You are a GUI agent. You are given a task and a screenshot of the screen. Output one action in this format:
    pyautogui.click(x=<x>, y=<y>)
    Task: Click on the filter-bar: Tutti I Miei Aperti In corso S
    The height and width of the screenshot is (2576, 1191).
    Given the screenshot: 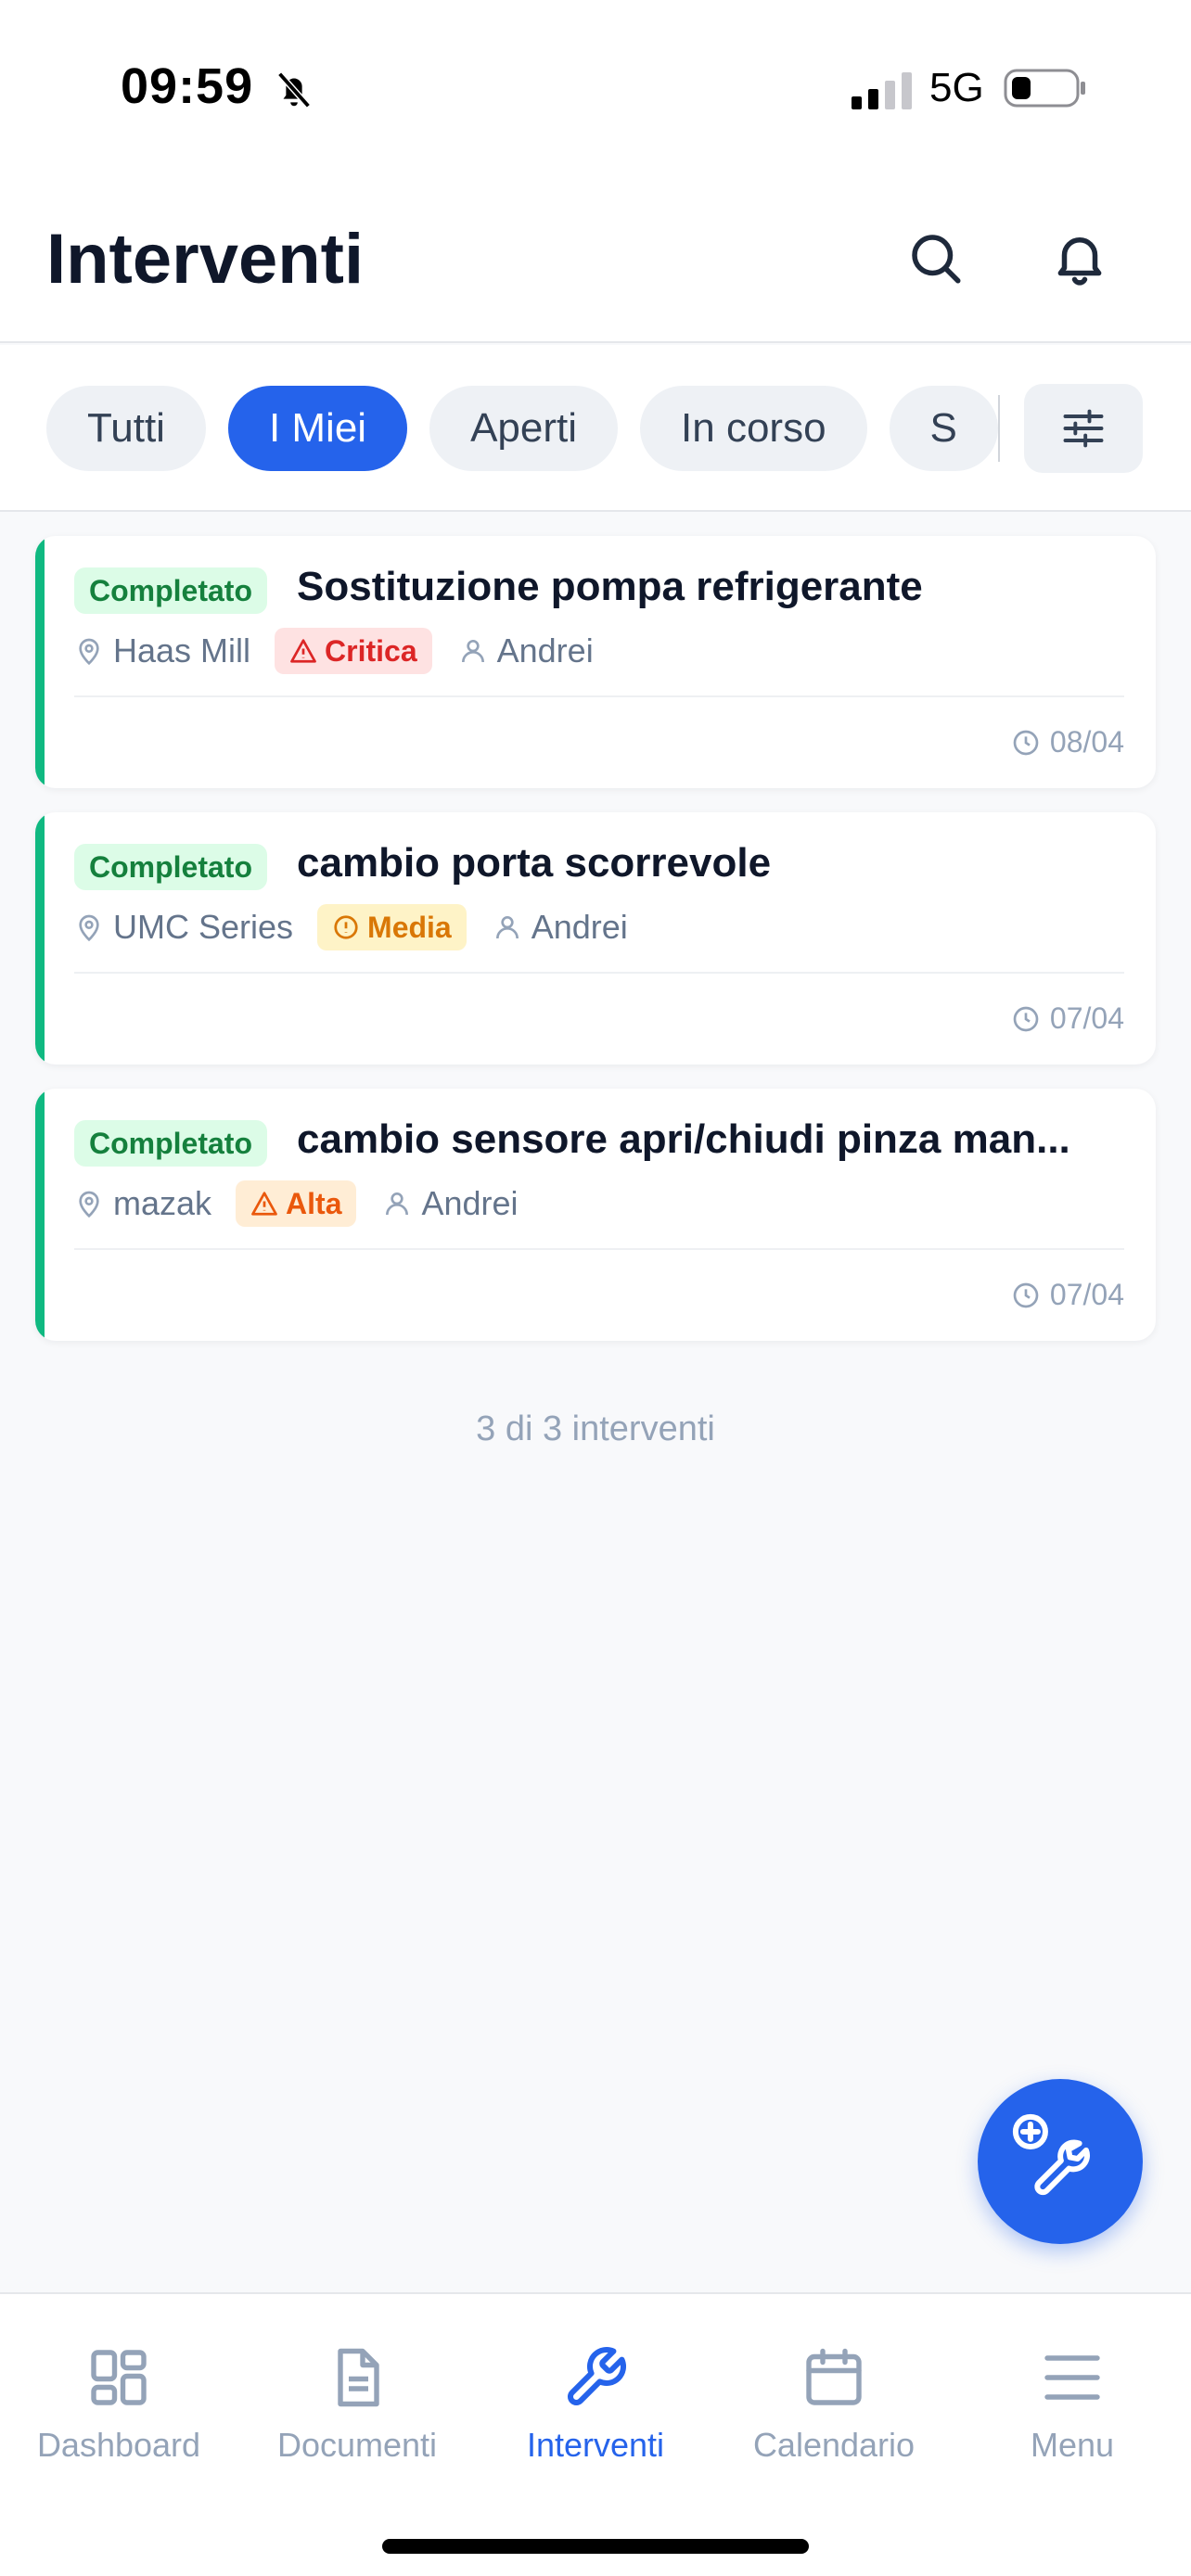 What is the action you would take?
    pyautogui.click(x=595, y=428)
    